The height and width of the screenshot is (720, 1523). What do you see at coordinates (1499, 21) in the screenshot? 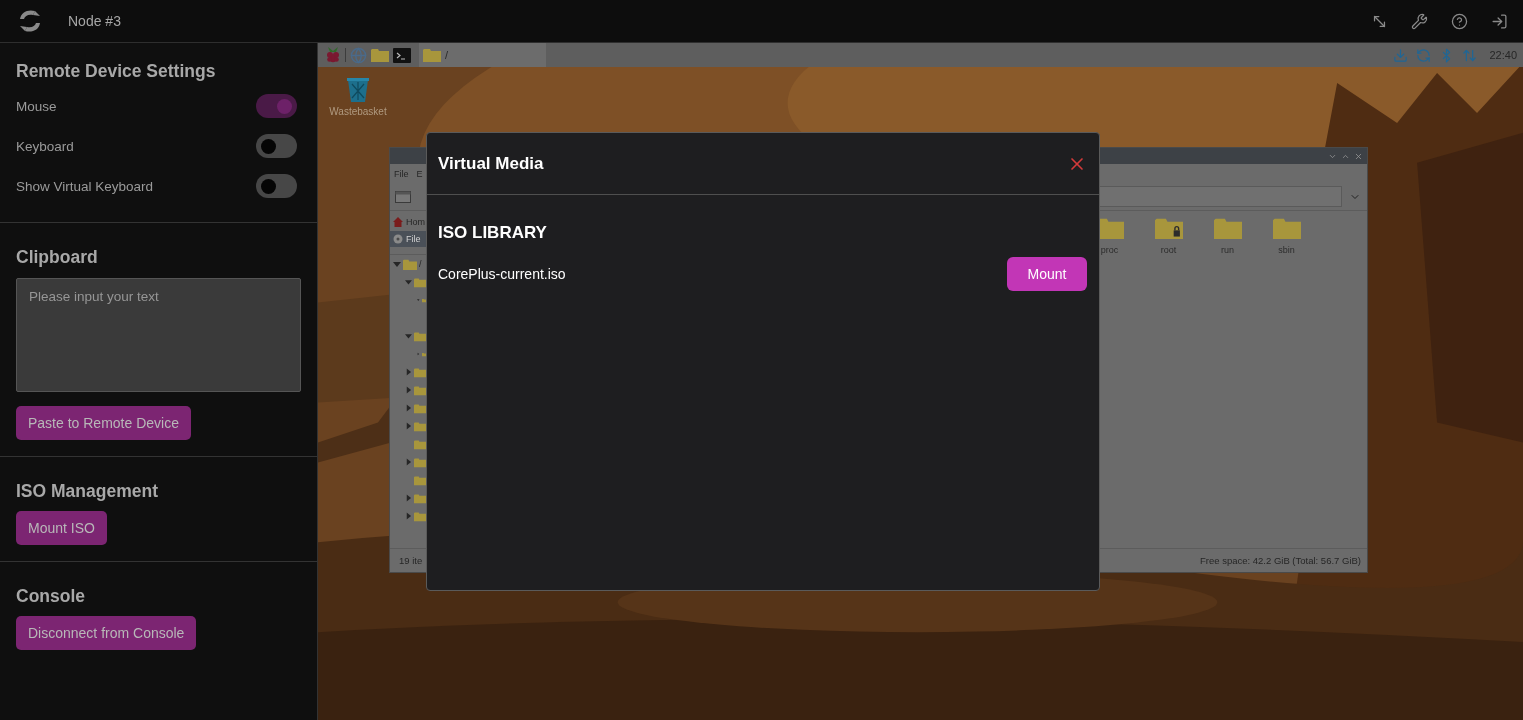
I see `logout-button` at bounding box center [1499, 21].